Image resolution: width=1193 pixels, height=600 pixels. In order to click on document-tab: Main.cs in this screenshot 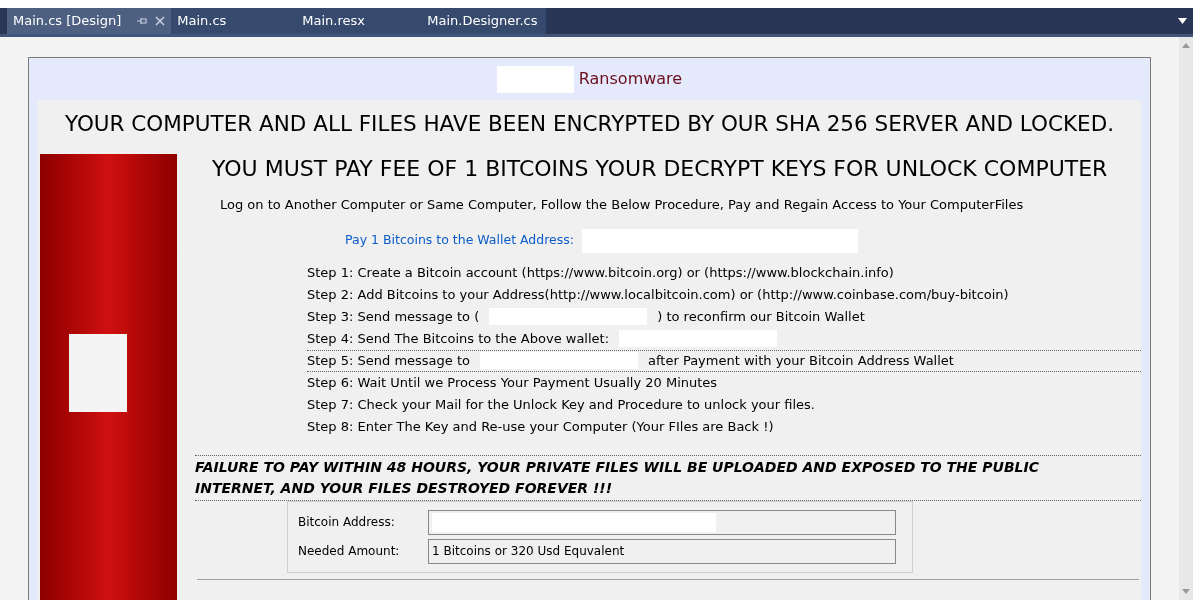, I will do `click(234, 21)`.